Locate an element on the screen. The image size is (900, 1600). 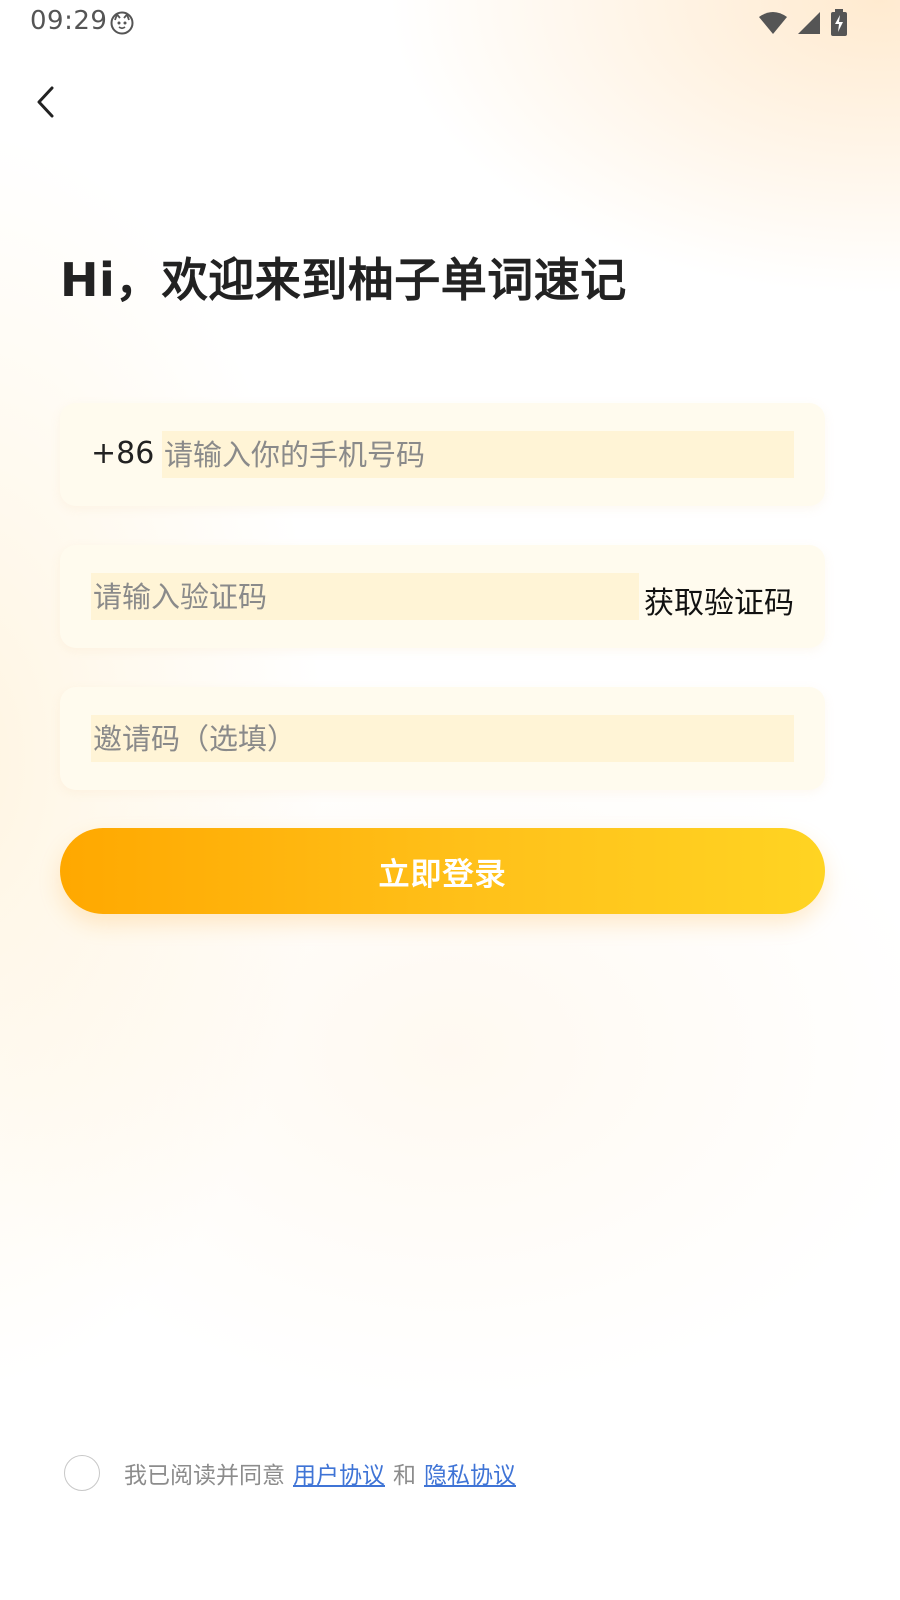
invite-code-field is located at coordinates (442, 738).